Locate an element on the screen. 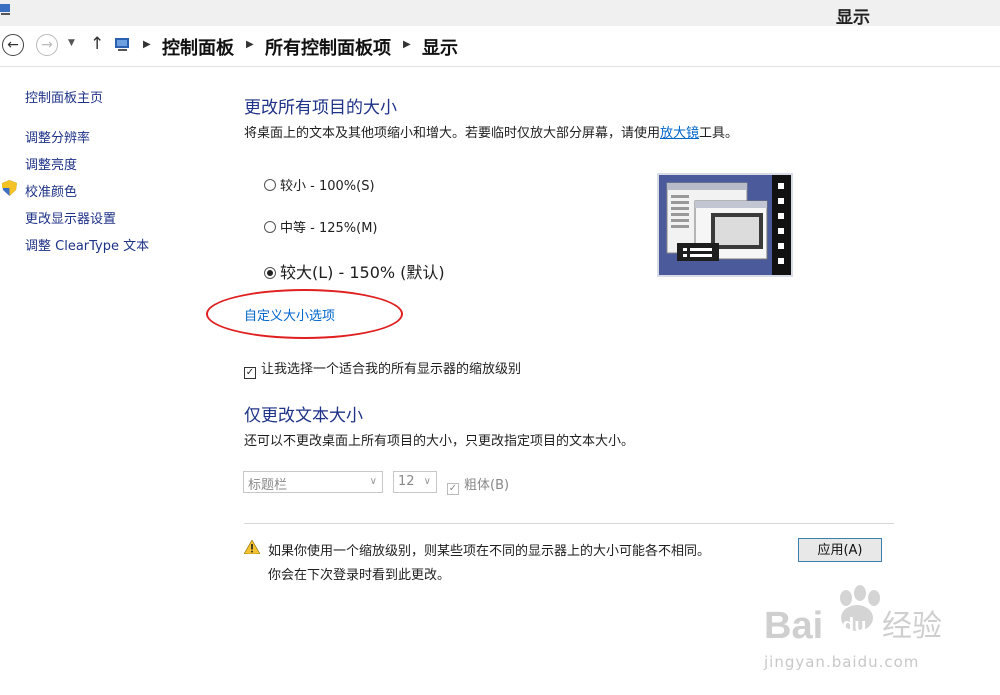 Image resolution: width=1000 pixels, height=695 pixels. baidu-watermark-logo: Bai du 经验 is located at coordinates (853, 616).